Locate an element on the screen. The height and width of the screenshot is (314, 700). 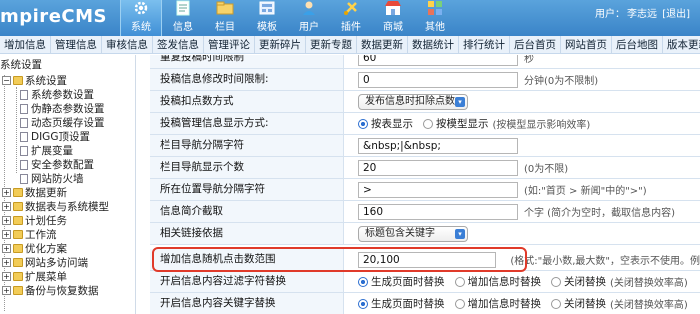
deduct-mode-select: 发布信息时扣除点数 ▾ is located at coordinates (413, 101).